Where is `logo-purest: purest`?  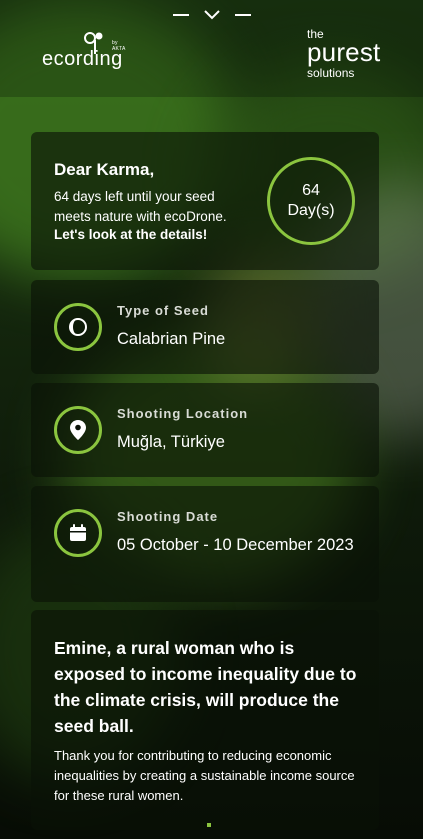
logo-purest: purest is located at coordinates (344, 52).